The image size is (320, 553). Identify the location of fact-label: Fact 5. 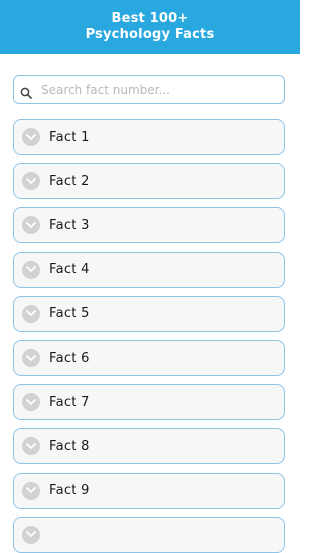
(69, 314).